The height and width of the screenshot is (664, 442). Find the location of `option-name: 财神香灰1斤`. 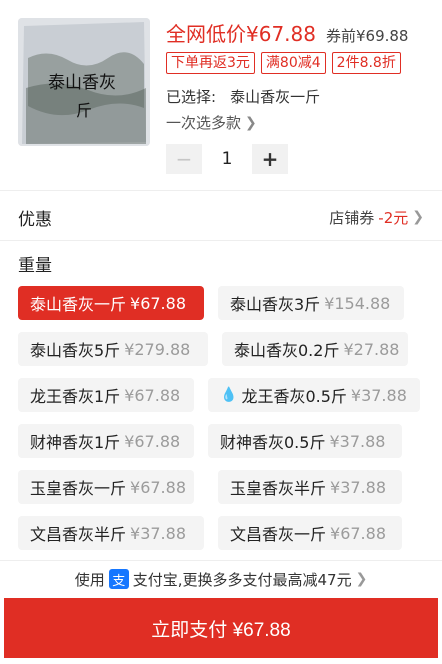

option-name: 财神香灰1斤 is located at coordinates (75, 442).